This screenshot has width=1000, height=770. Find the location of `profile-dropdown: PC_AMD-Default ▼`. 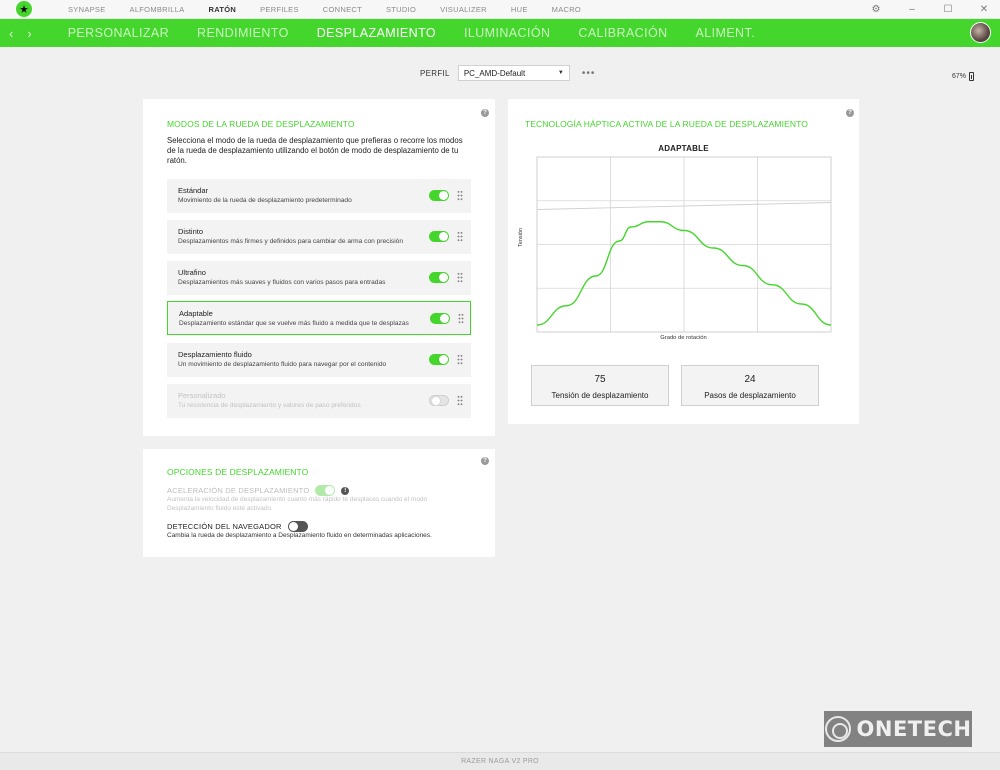

profile-dropdown: PC_AMD-Default ▼ is located at coordinates (513, 73).